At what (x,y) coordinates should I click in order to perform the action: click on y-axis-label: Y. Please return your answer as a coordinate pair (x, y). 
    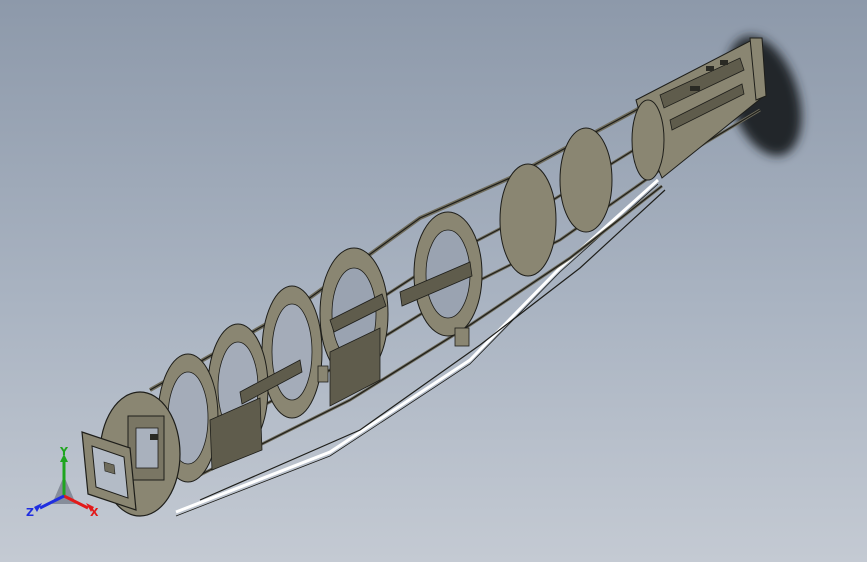
    Looking at the image, I should click on (64, 452).